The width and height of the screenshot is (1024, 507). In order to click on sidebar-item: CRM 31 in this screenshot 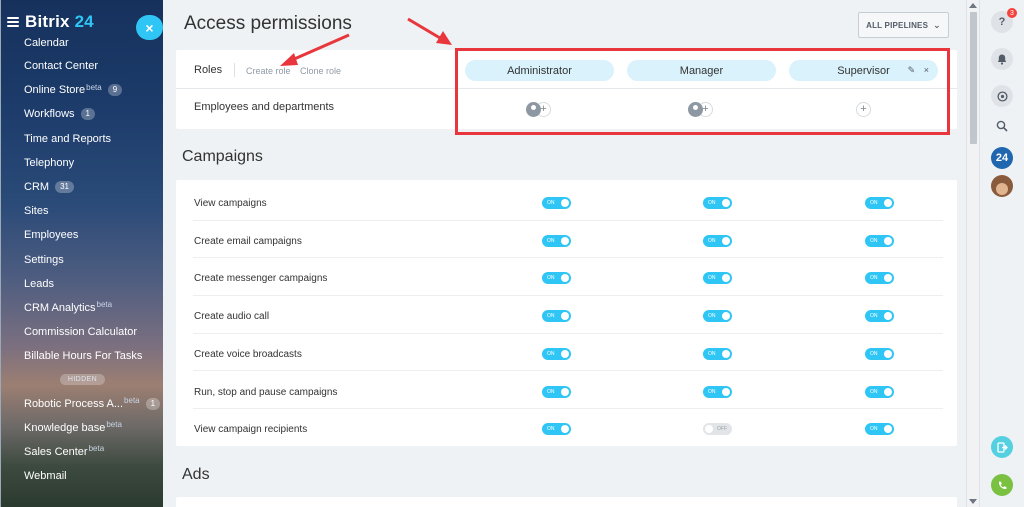, I will do `click(82, 187)`.